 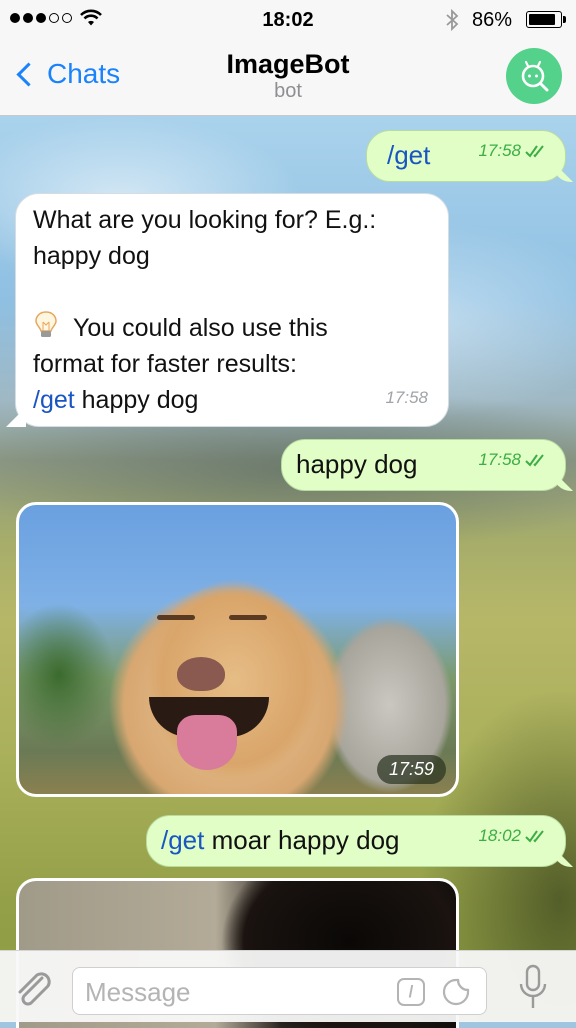 I want to click on message-line: format for faster results:, so click(x=165, y=364).